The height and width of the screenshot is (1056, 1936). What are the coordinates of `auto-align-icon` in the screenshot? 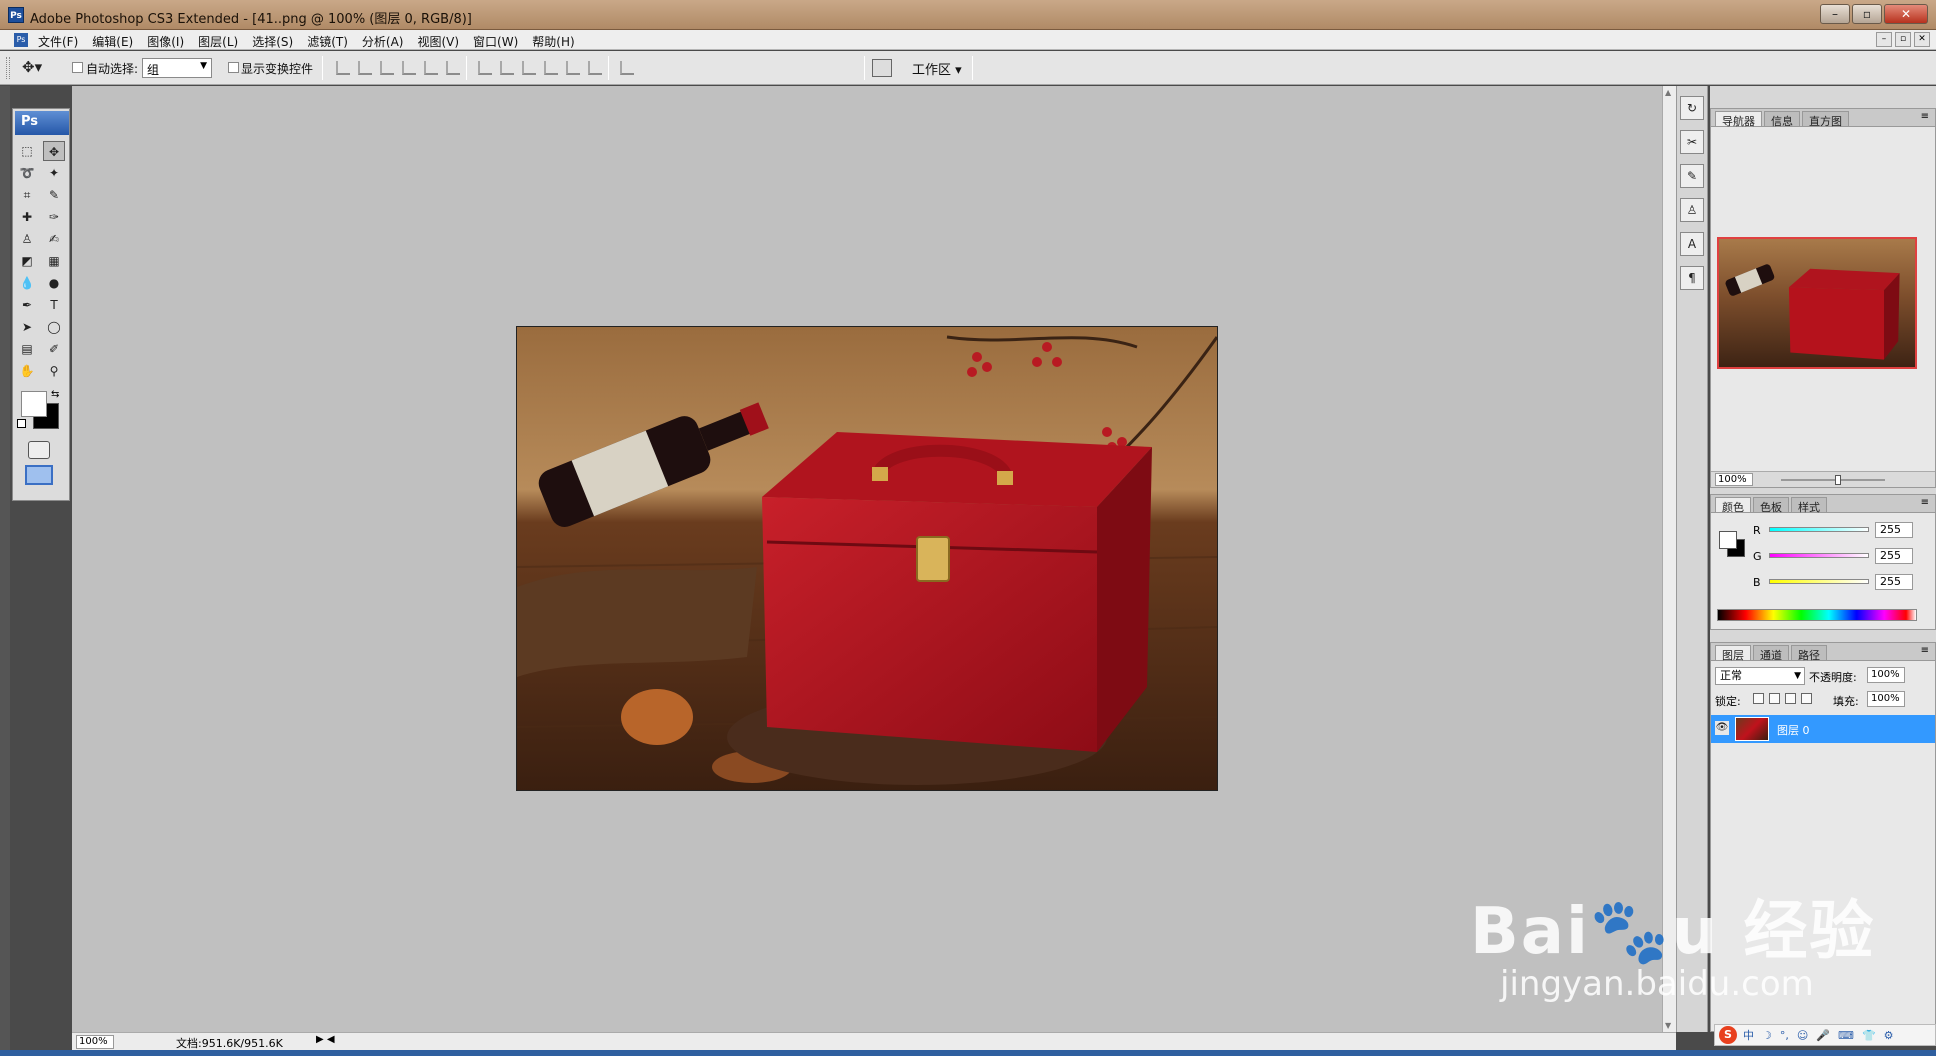 It's located at (627, 68).